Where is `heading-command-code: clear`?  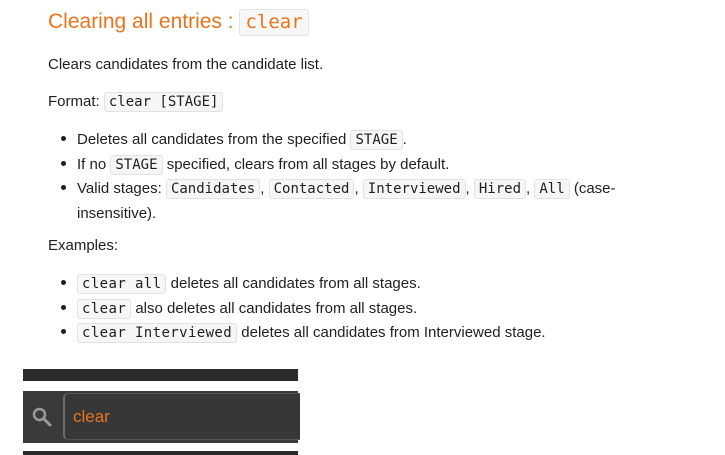 heading-command-code: clear is located at coordinates (274, 22).